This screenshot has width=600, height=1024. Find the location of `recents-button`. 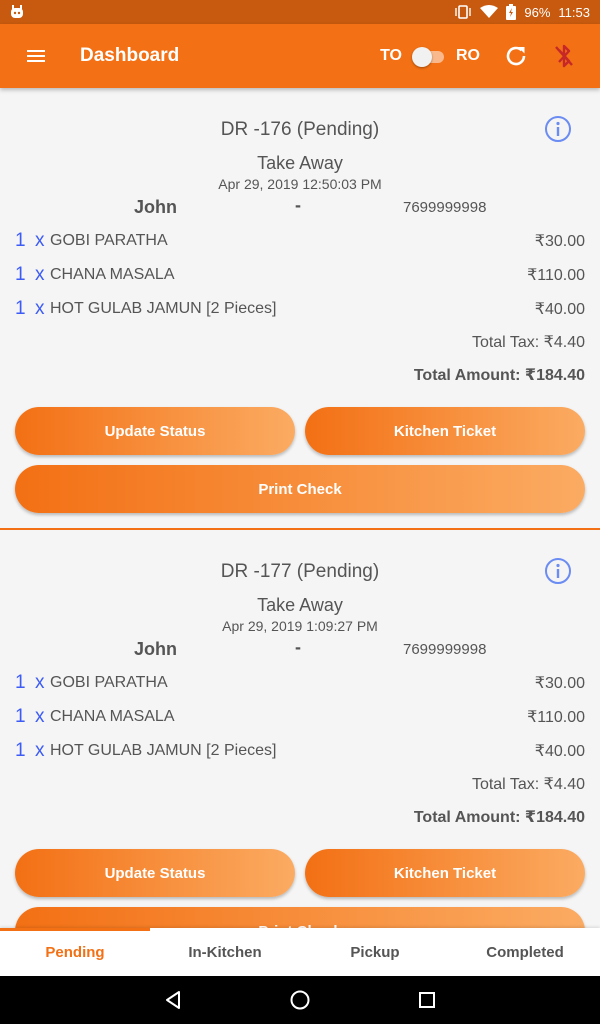

recents-button is located at coordinates (427, 1000).